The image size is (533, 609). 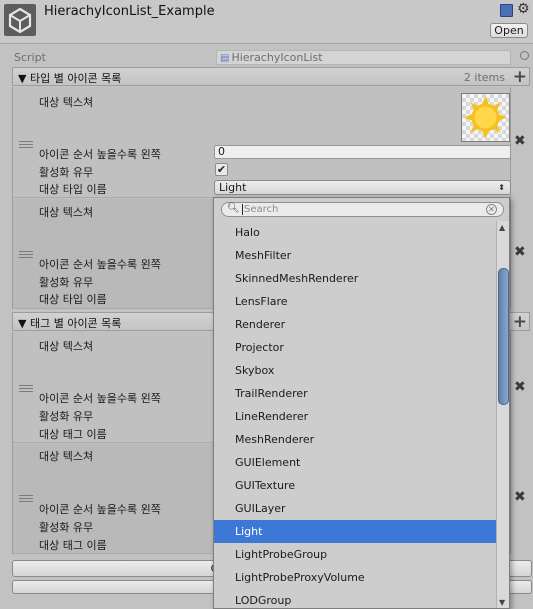 I want to click on popup-option: LineRenderer, so click(x=355, y=416).